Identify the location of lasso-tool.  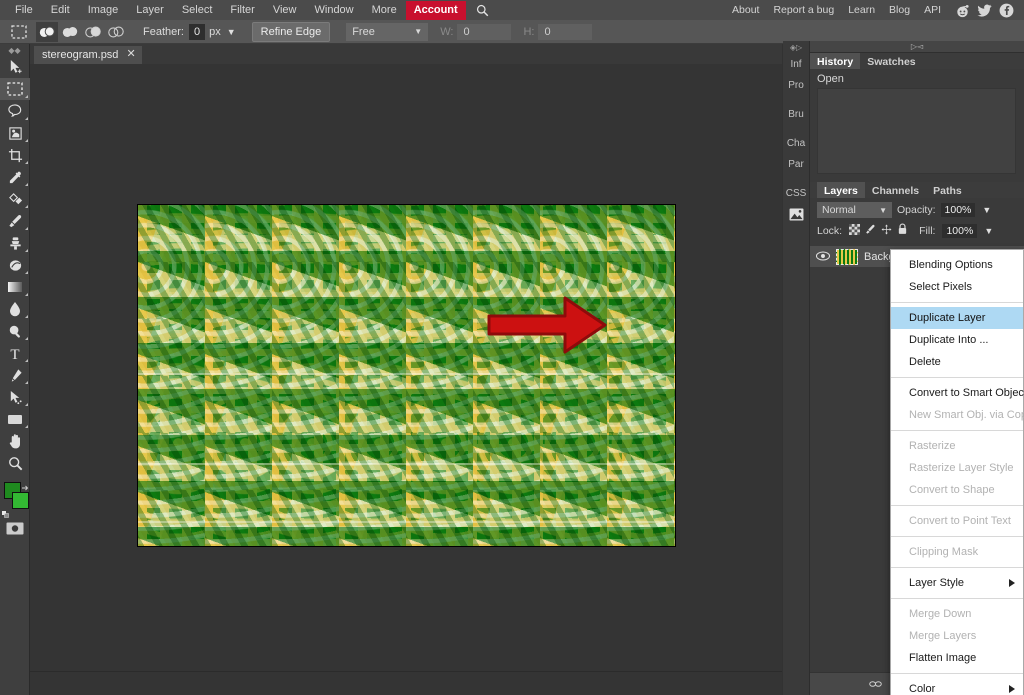
(15, 111).